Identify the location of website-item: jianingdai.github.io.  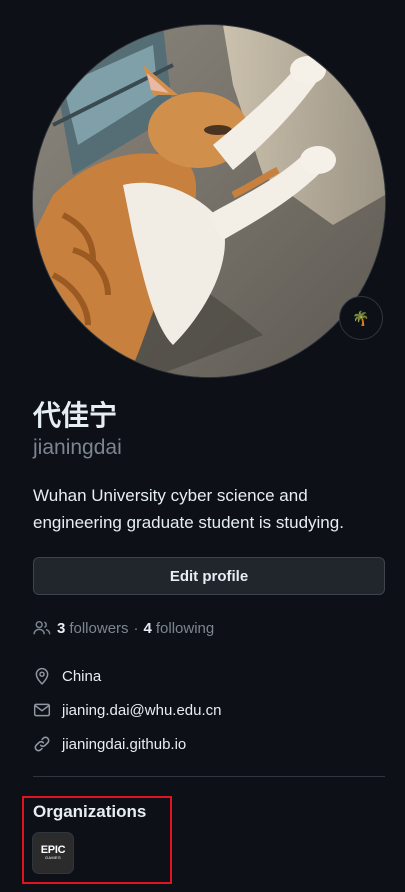
(109, 744).